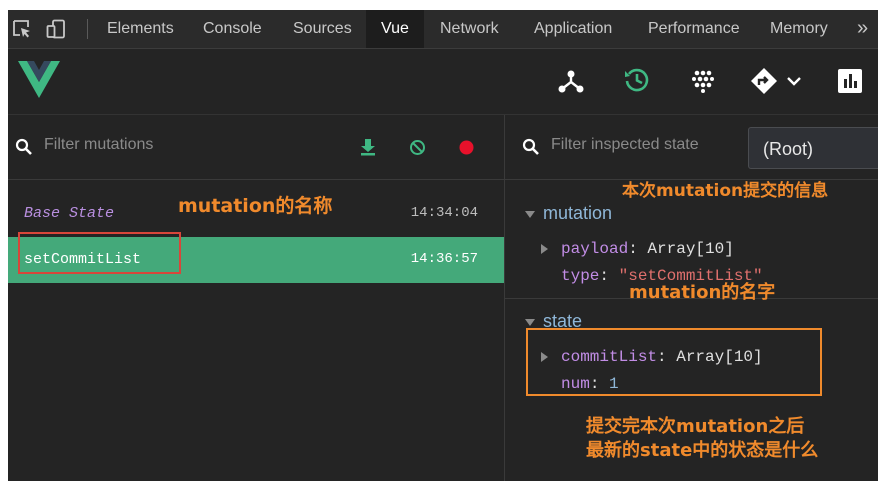 The height and width of the screenshot is (501, 890). What do you see at coordinates (694, 29) in the screenshot?
I see `tab-performance: Performance` at bounding box center [694, 29].